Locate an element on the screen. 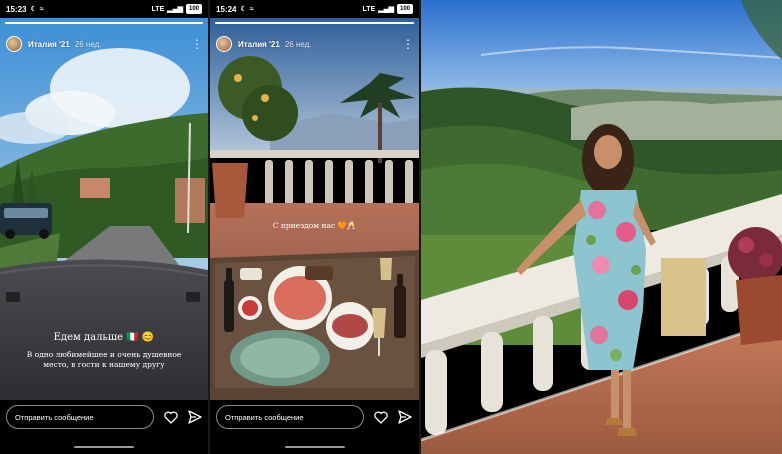  status-time: 15:24 is located at coordinates (226, 9).